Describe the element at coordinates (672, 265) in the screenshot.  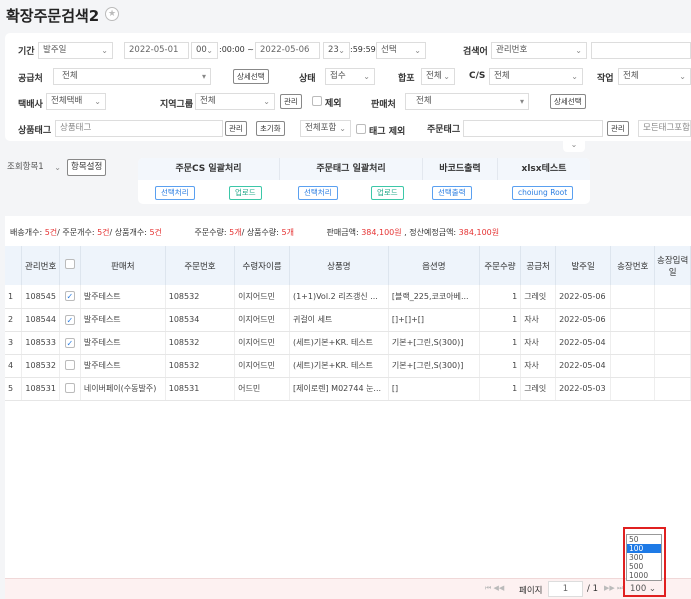
I see `column-header: 송장입력일` at that location.